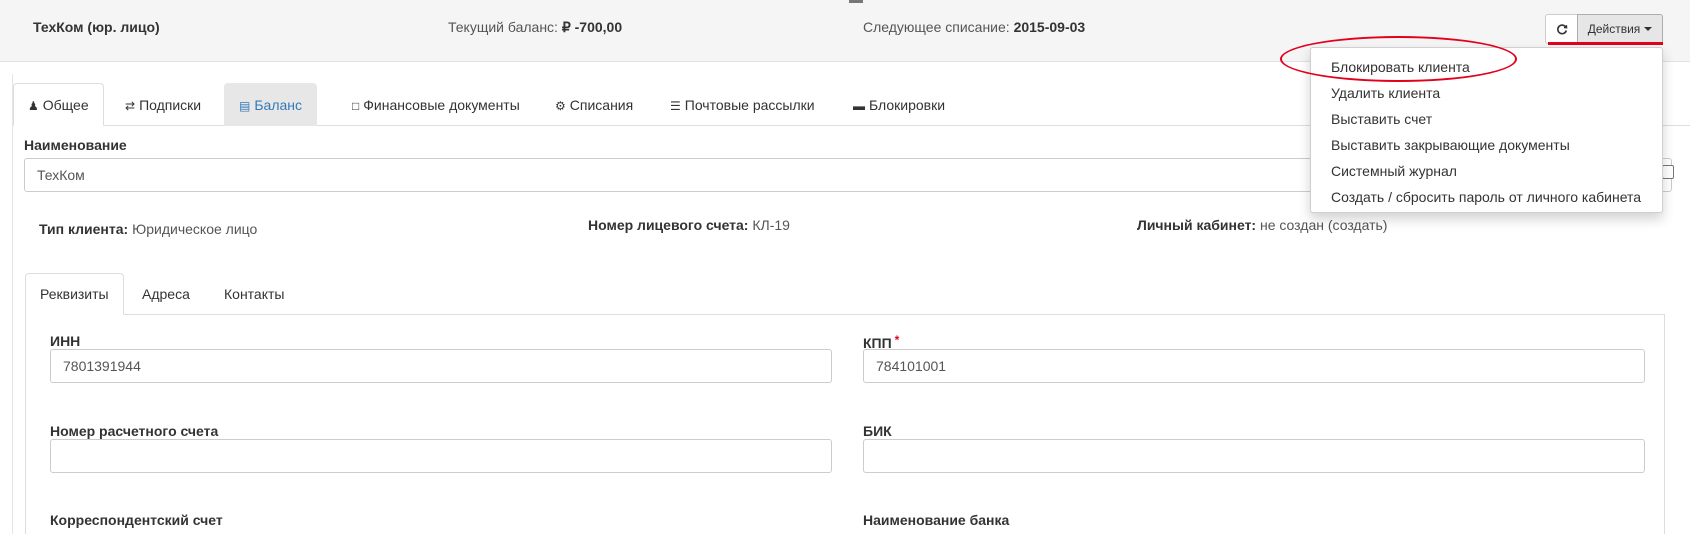 This screenshot has height=534, width=1690. What do you see at coordinates (136, 520) in the screenshot?
I see `corr-account-label: Корреспондентский счет` at bounding box center [136, 520].